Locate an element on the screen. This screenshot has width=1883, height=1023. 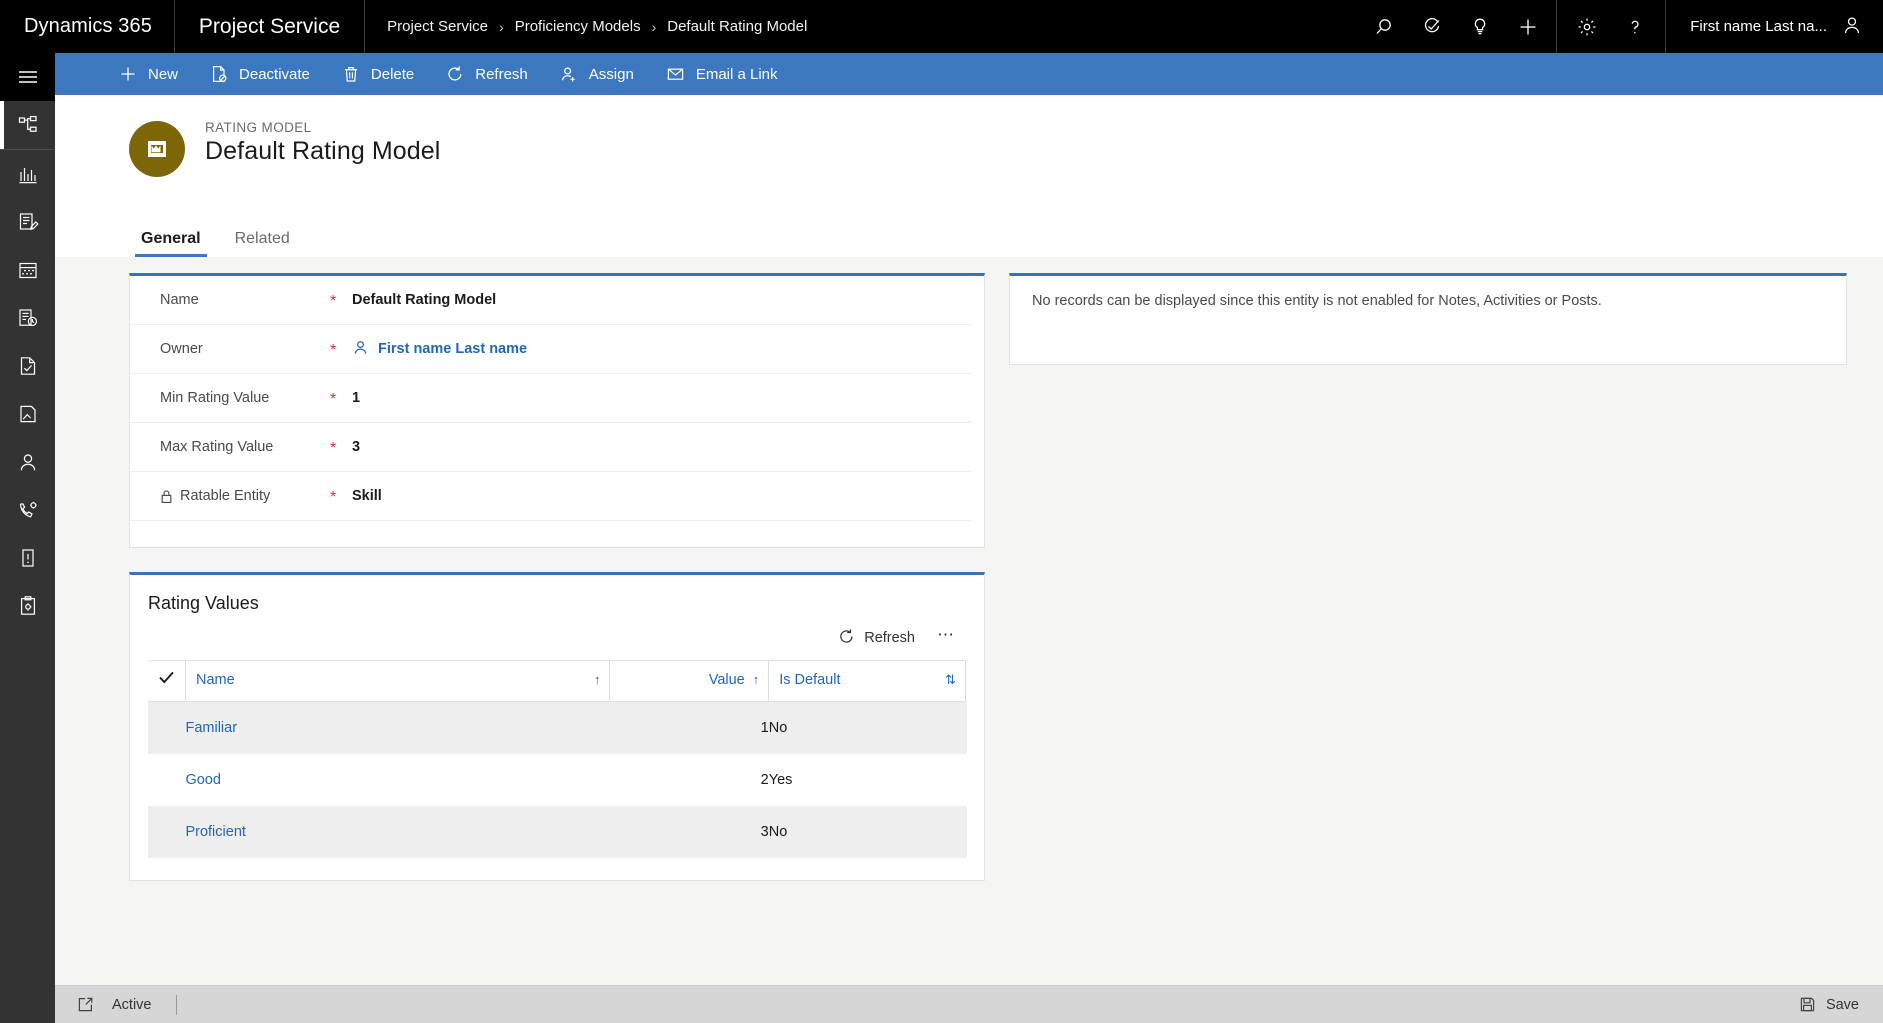
breadcrumb-item-1: Proficiency Models is located at coordinates (578, 26).